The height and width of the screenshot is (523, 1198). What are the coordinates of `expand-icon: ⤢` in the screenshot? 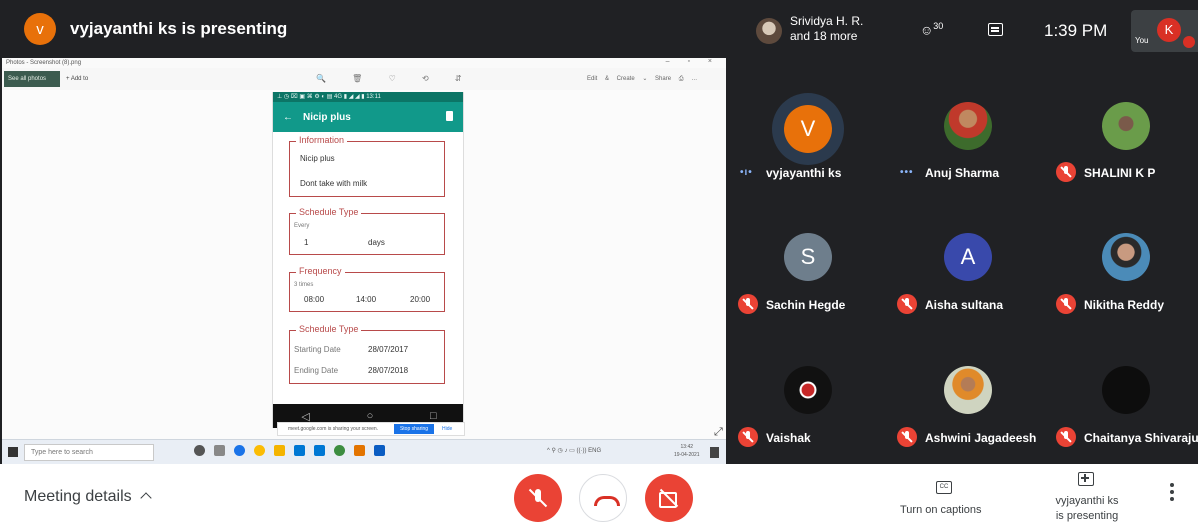 It's located at (718, 432).